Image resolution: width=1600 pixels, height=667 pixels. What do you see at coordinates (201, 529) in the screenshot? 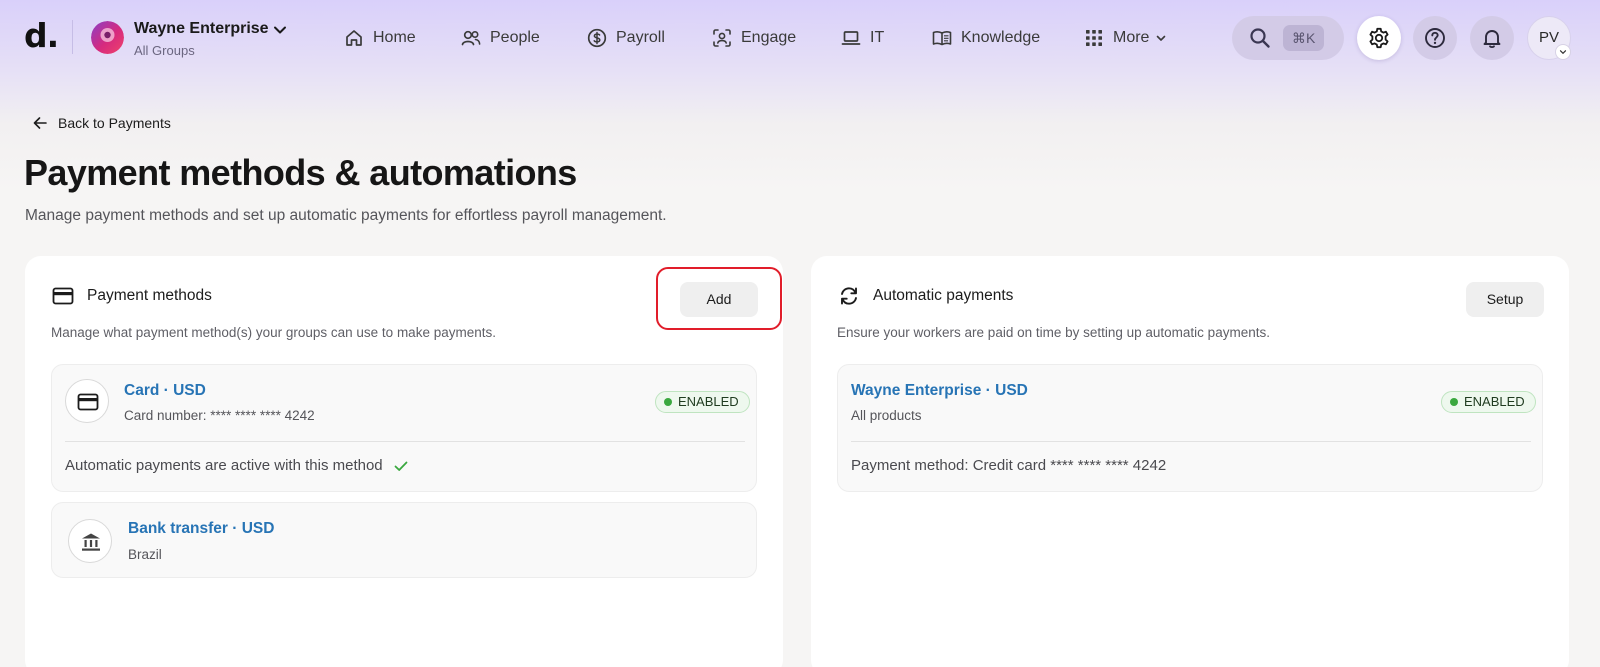
I see `method-title: Bank transfer · USD` at bounding box center [201, 529].